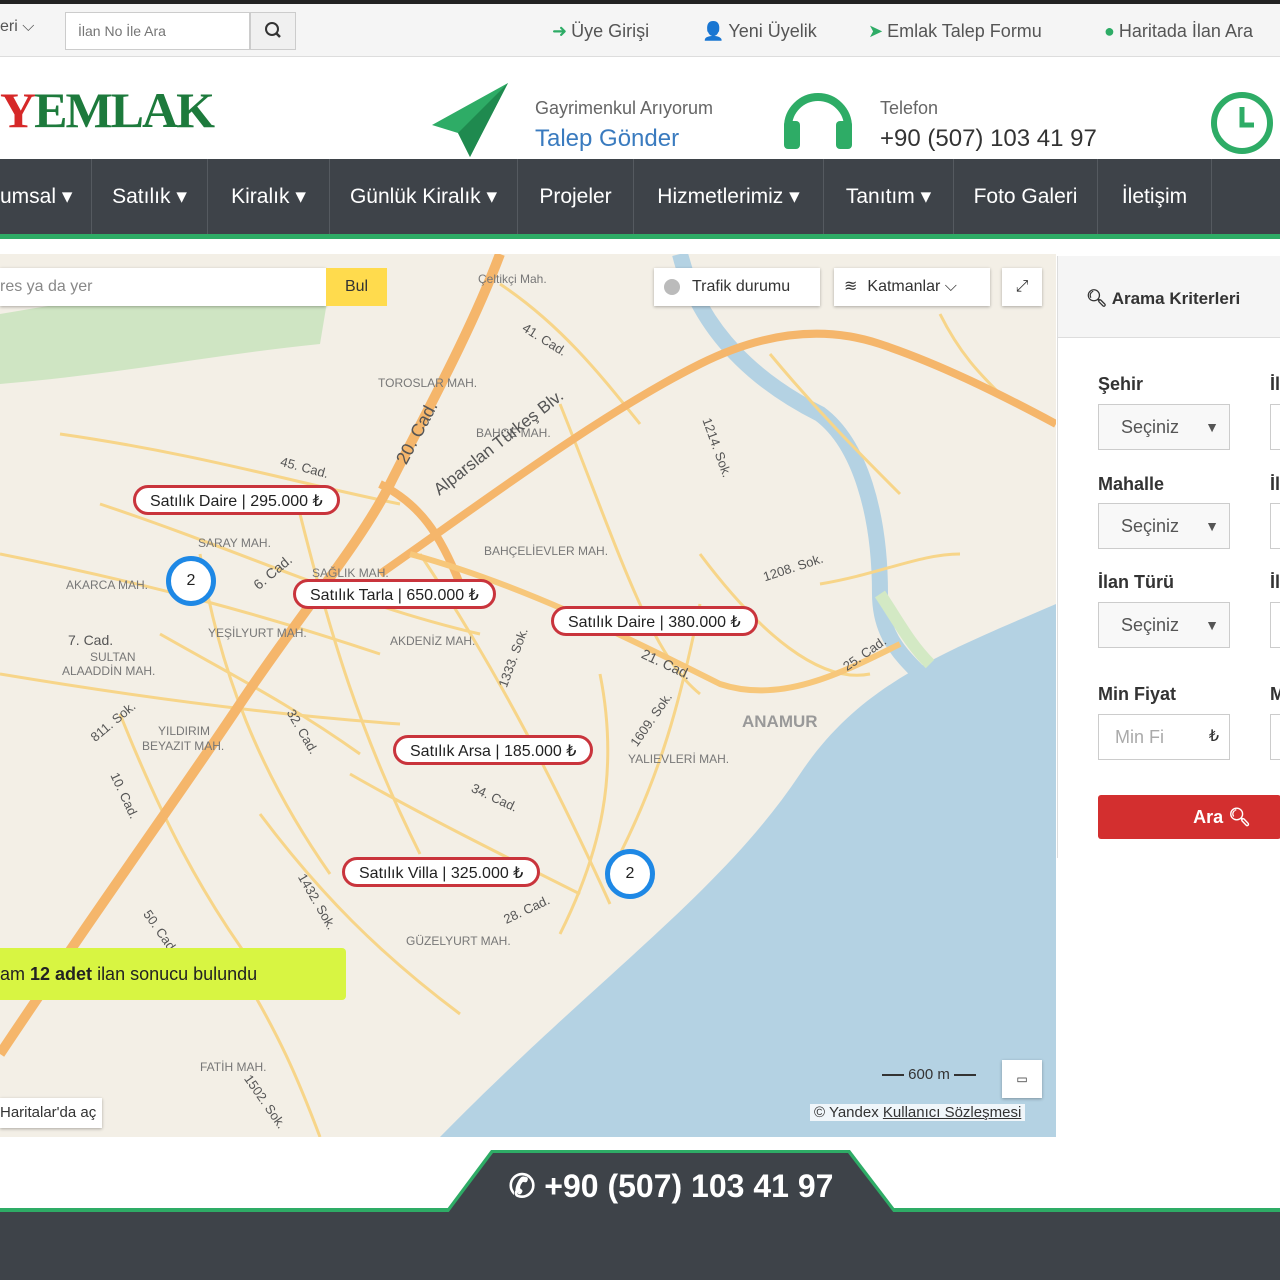 Image resolution: width=1280 pixels, height=1280 pixels. I want to click on listing-marker: Satılık Arsa | 185.000 ₺, so click(493, 750).